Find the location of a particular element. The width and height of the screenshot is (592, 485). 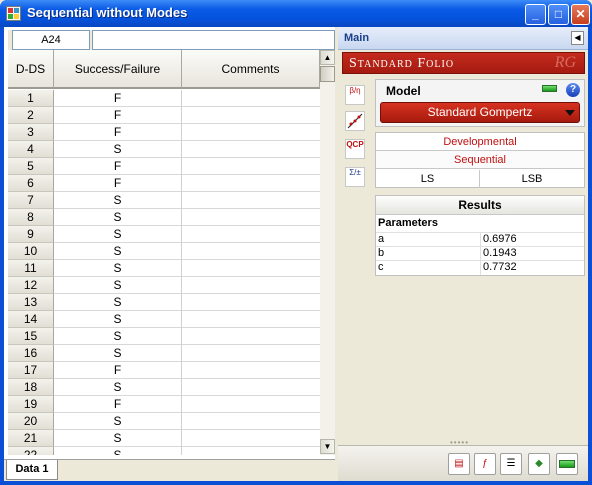

table-row: 6F is located at coordinates (164, 183).